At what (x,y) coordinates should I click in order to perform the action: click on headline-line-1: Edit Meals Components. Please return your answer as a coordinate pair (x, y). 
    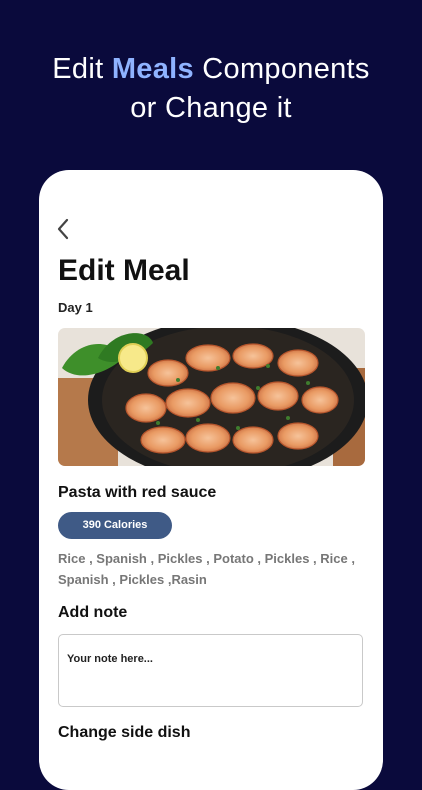
    Looking at the image, I should click on (211, 69).